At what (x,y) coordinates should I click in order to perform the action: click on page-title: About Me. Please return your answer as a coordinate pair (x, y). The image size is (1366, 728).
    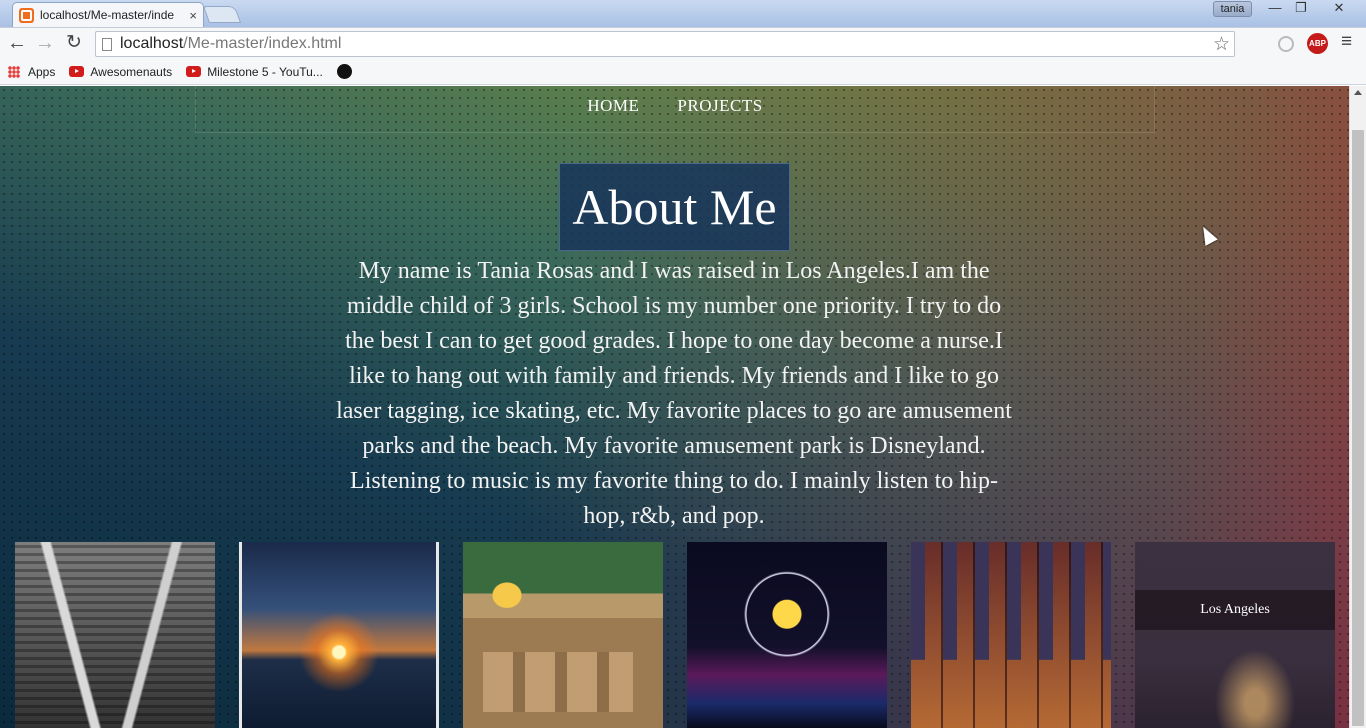
    Looking at the image, I should click on (674, 207).